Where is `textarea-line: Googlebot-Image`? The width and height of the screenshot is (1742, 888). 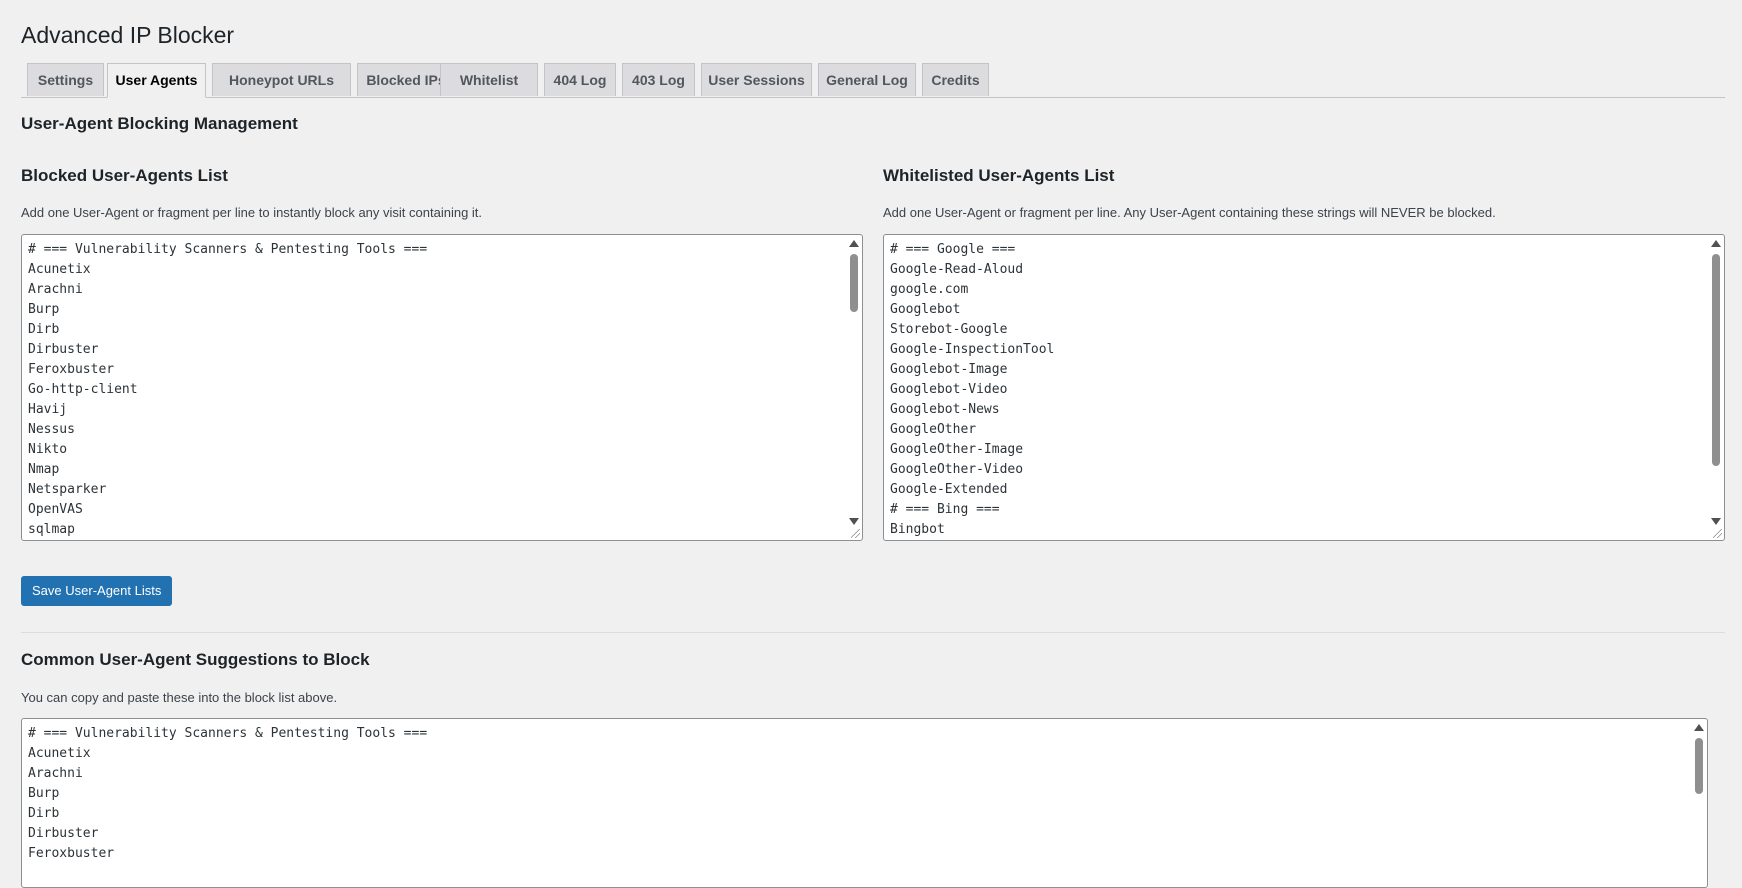
textarea-line: Googlebot-Image is located at coordinates (949, 369).